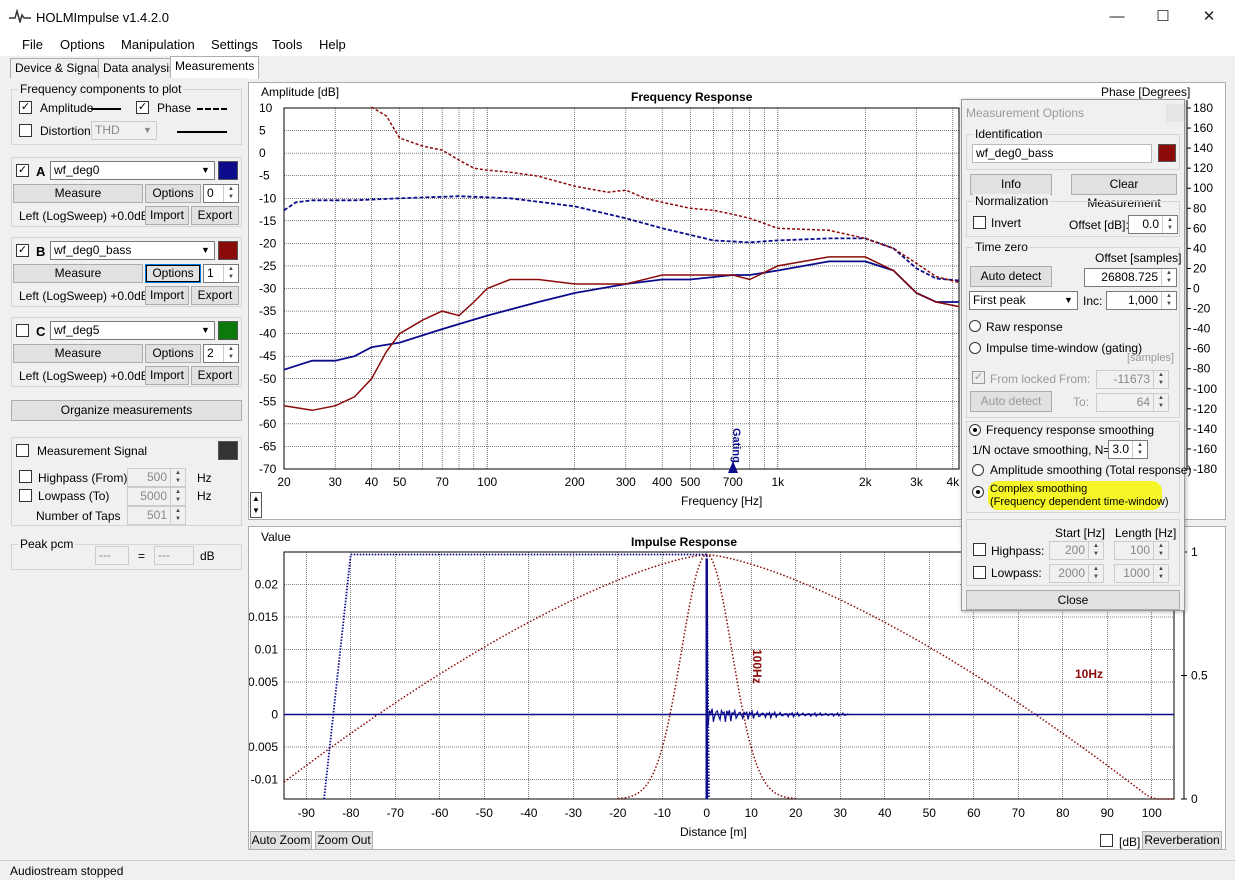 The width and height of the screenshot is (1235, 880). I want to click on lowpass-input: 5000 ▲ ▼, so click(156, 496).